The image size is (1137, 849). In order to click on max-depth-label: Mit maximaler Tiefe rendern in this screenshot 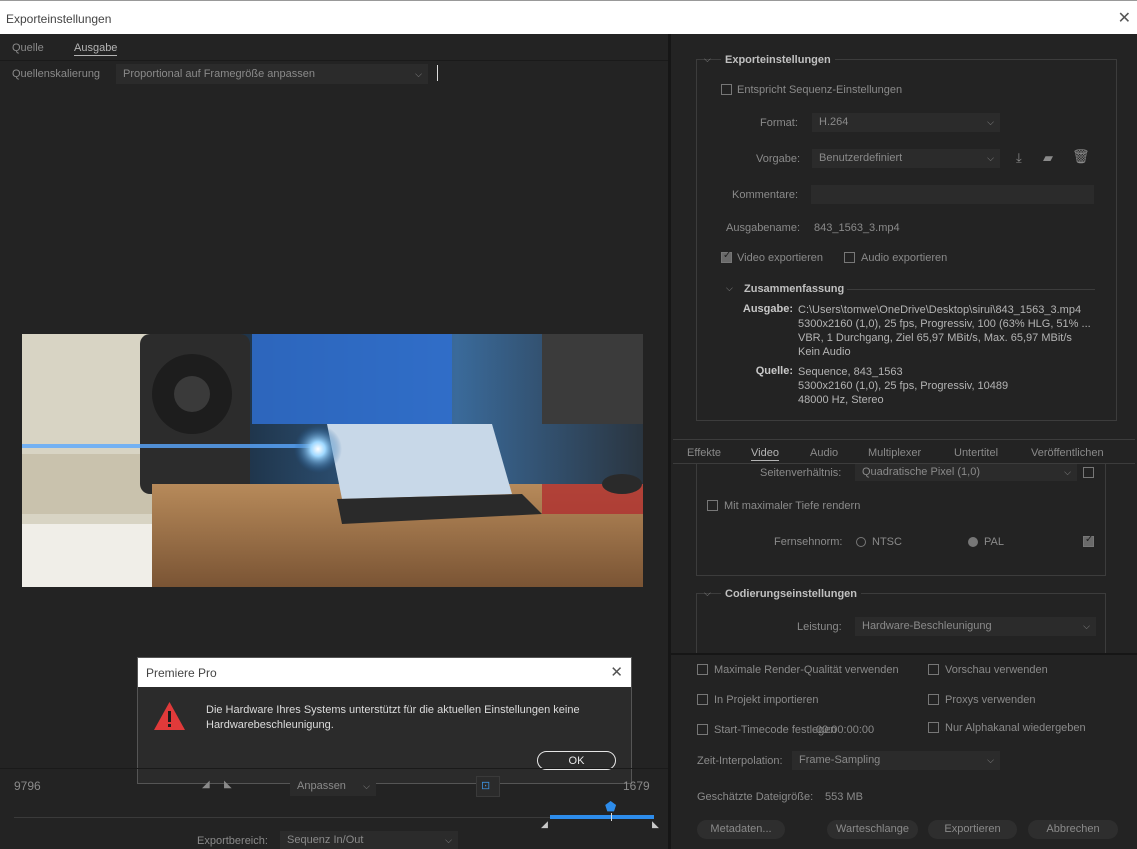, I will do `click(792, 506)`.